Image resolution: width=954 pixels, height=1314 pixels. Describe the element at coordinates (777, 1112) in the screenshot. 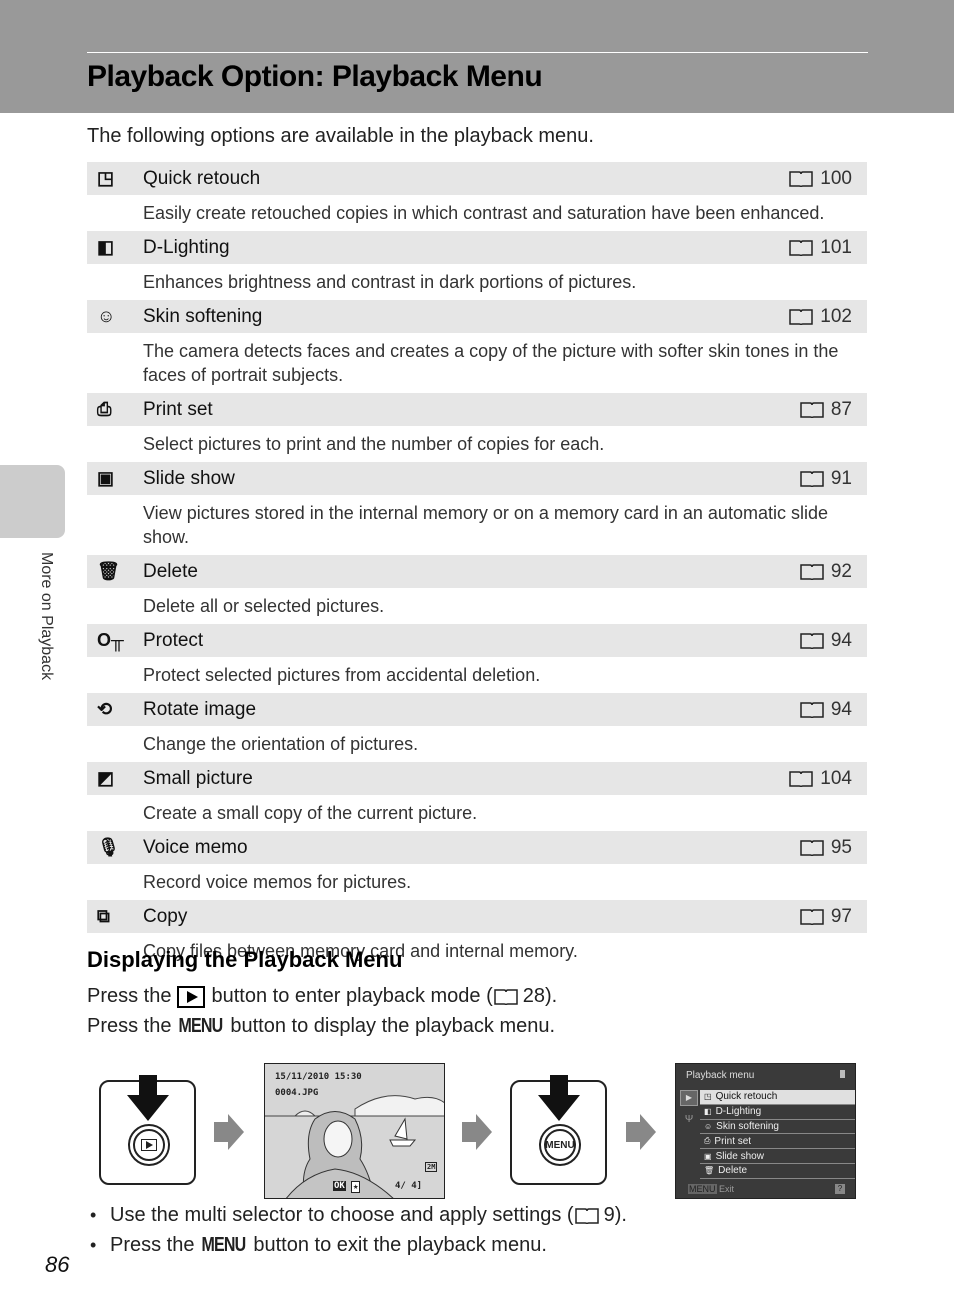

I see `menu-screen-item: ◧ D-Lighting` at that location.